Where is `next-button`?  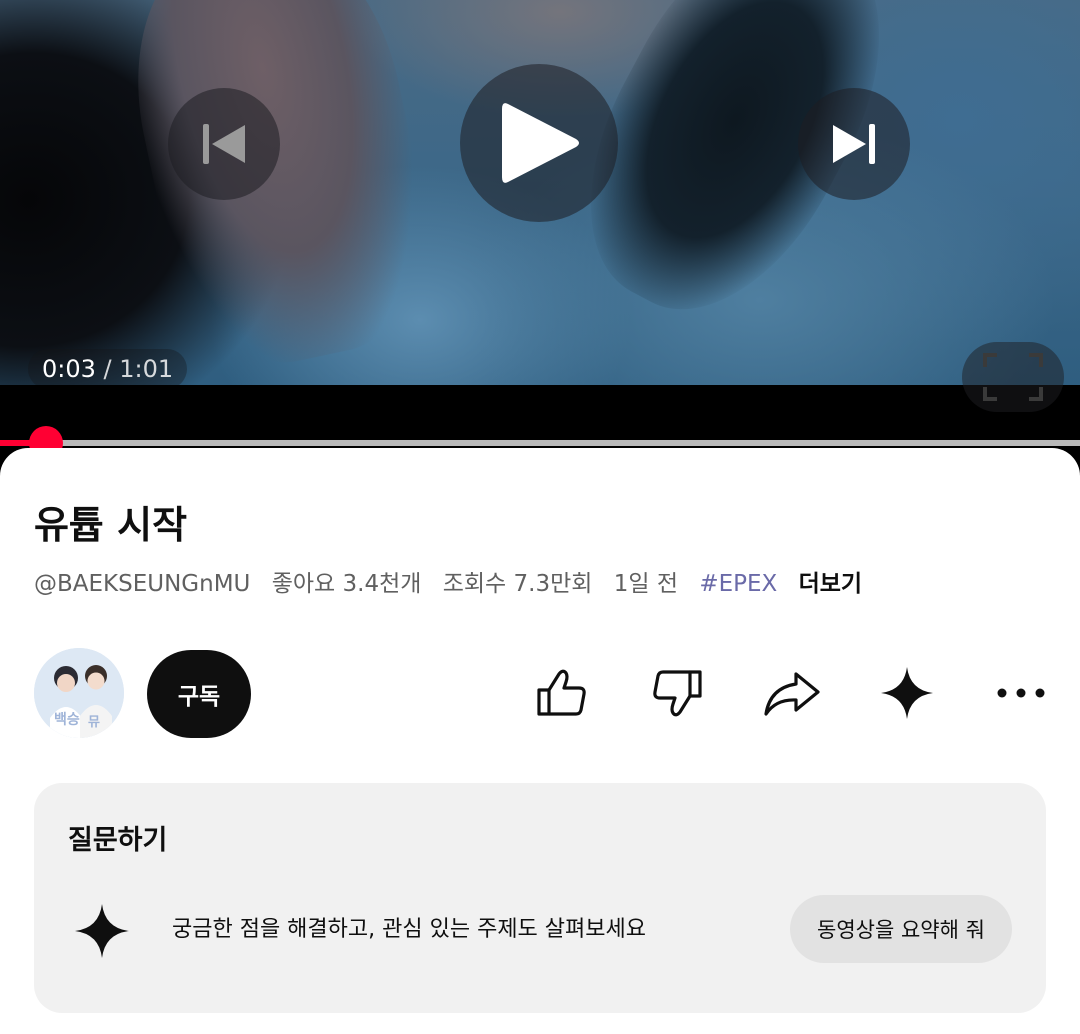 next-button is located at coordinates (854, 144).